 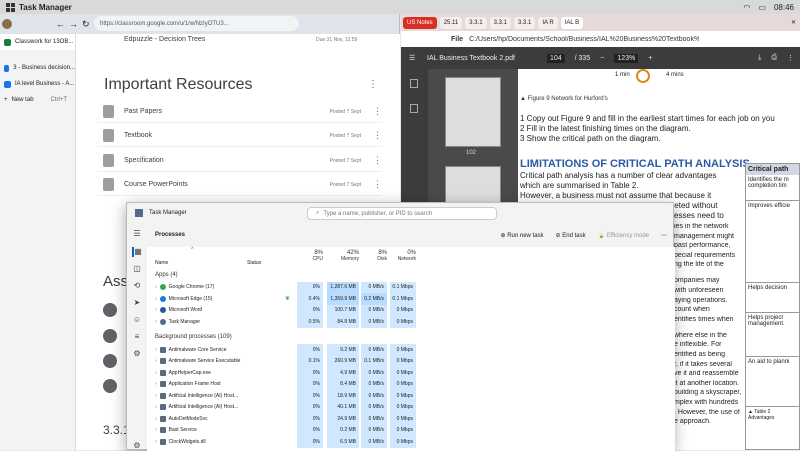 I want to click on new-tab-button: + New tab Ctrl+T, so click(x=37, y=100).